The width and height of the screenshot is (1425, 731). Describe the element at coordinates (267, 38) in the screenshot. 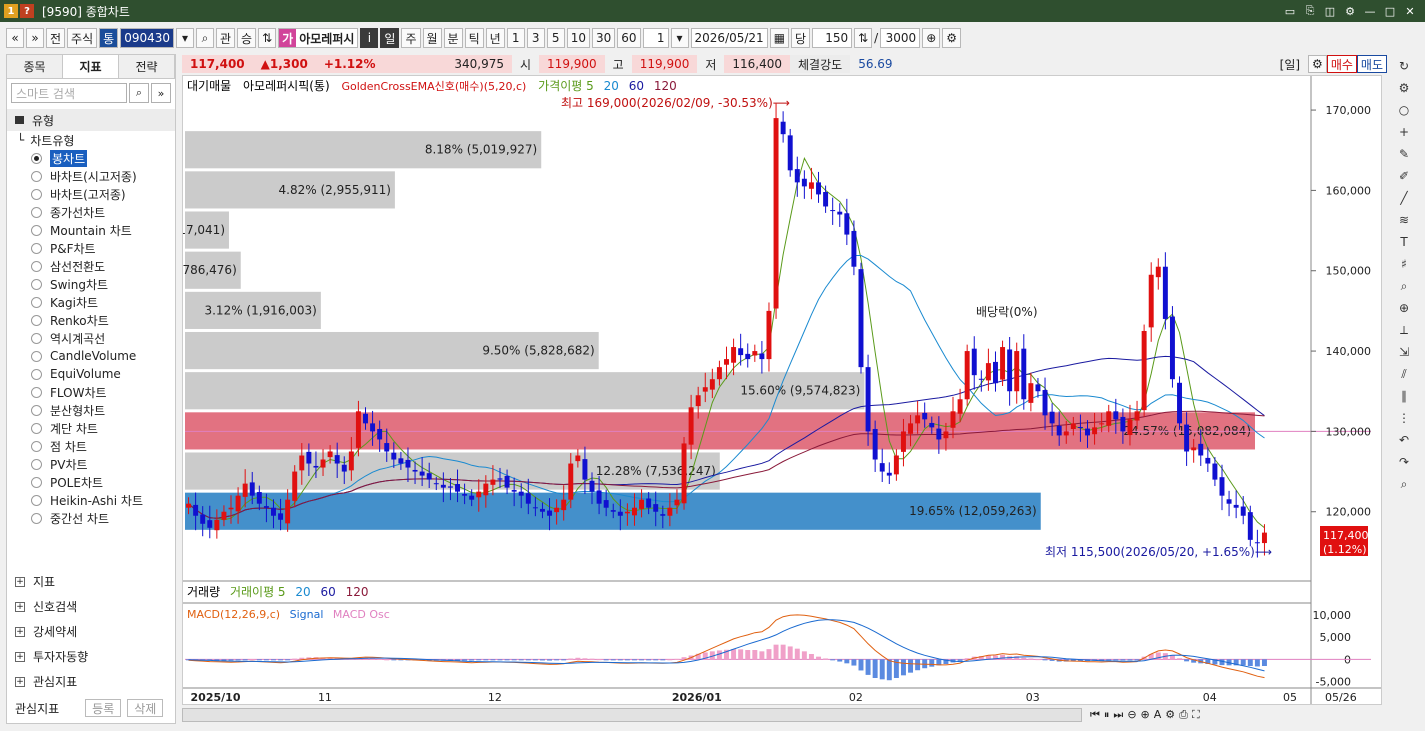

I see `spin-icon: ⇅` at that location.